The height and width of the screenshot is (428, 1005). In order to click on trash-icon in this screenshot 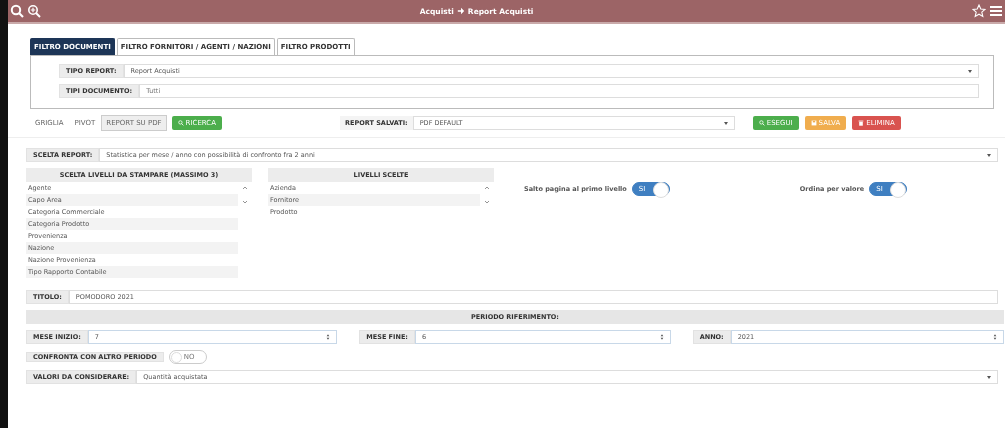, I will do `click(861, 123)`.